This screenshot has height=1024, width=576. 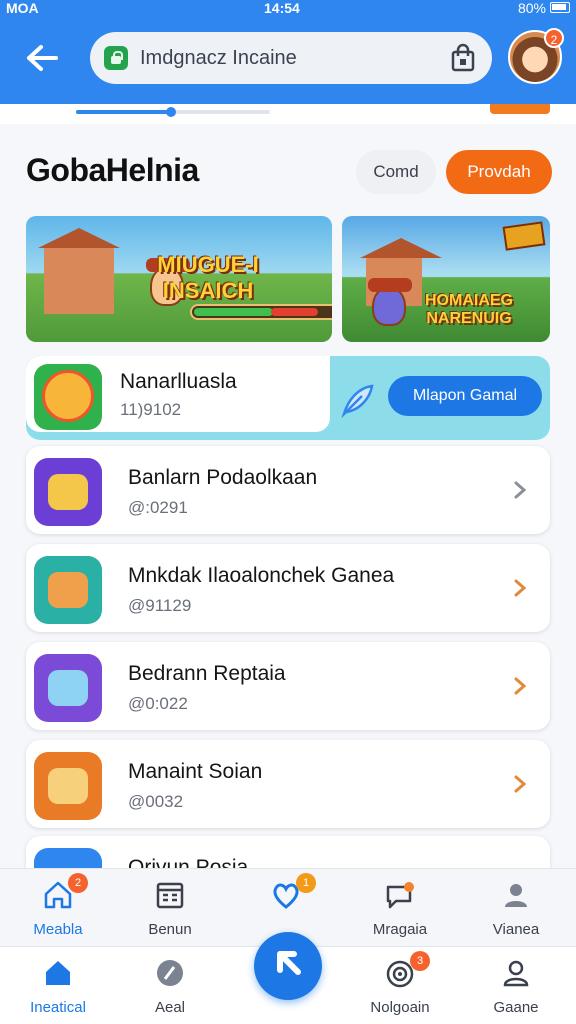 What do you see at coordinates (294, 58) in the screenshot?
I see `search-input: Imdgnacz Incaine` at bounding box center [294, 58].